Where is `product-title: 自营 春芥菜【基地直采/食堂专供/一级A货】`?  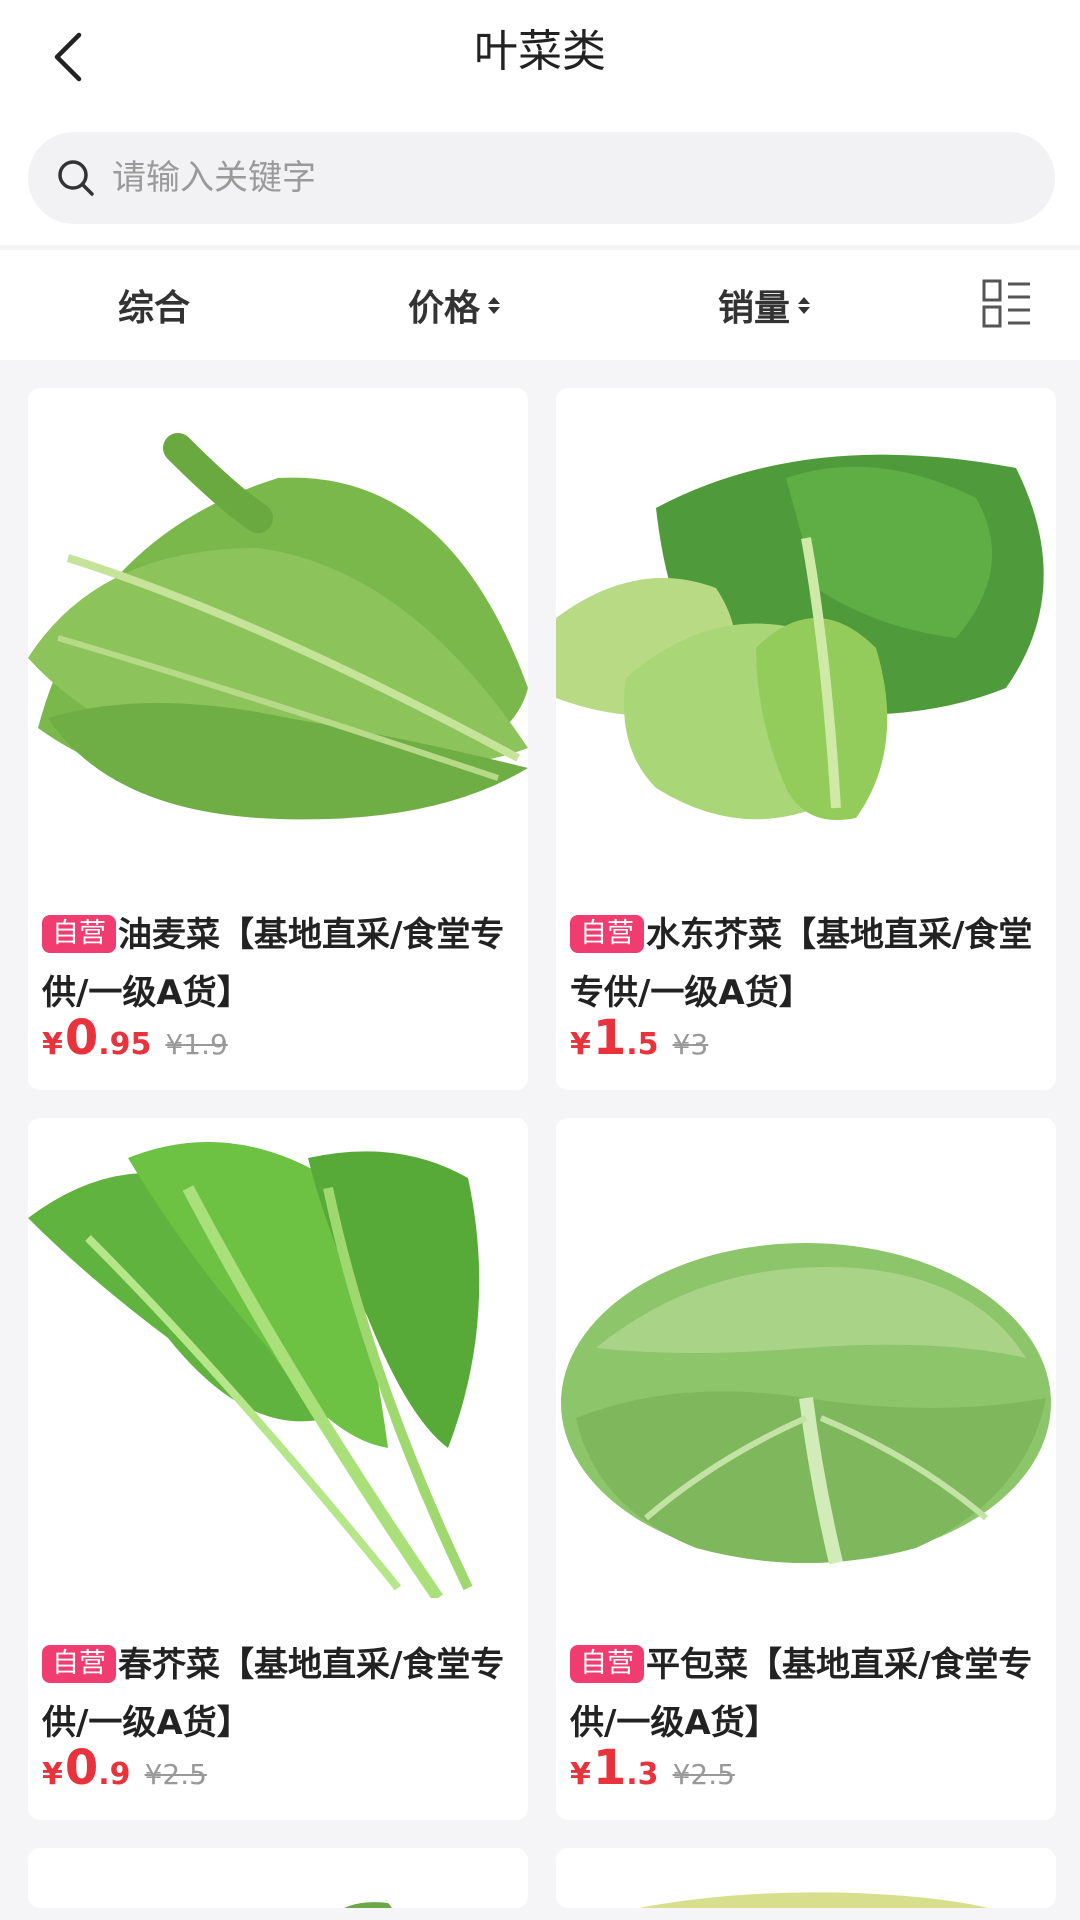 product-title: 自营 春芥菜【基地直采/食堂专供/一级A货】 is located at coordinates (279, 1694).